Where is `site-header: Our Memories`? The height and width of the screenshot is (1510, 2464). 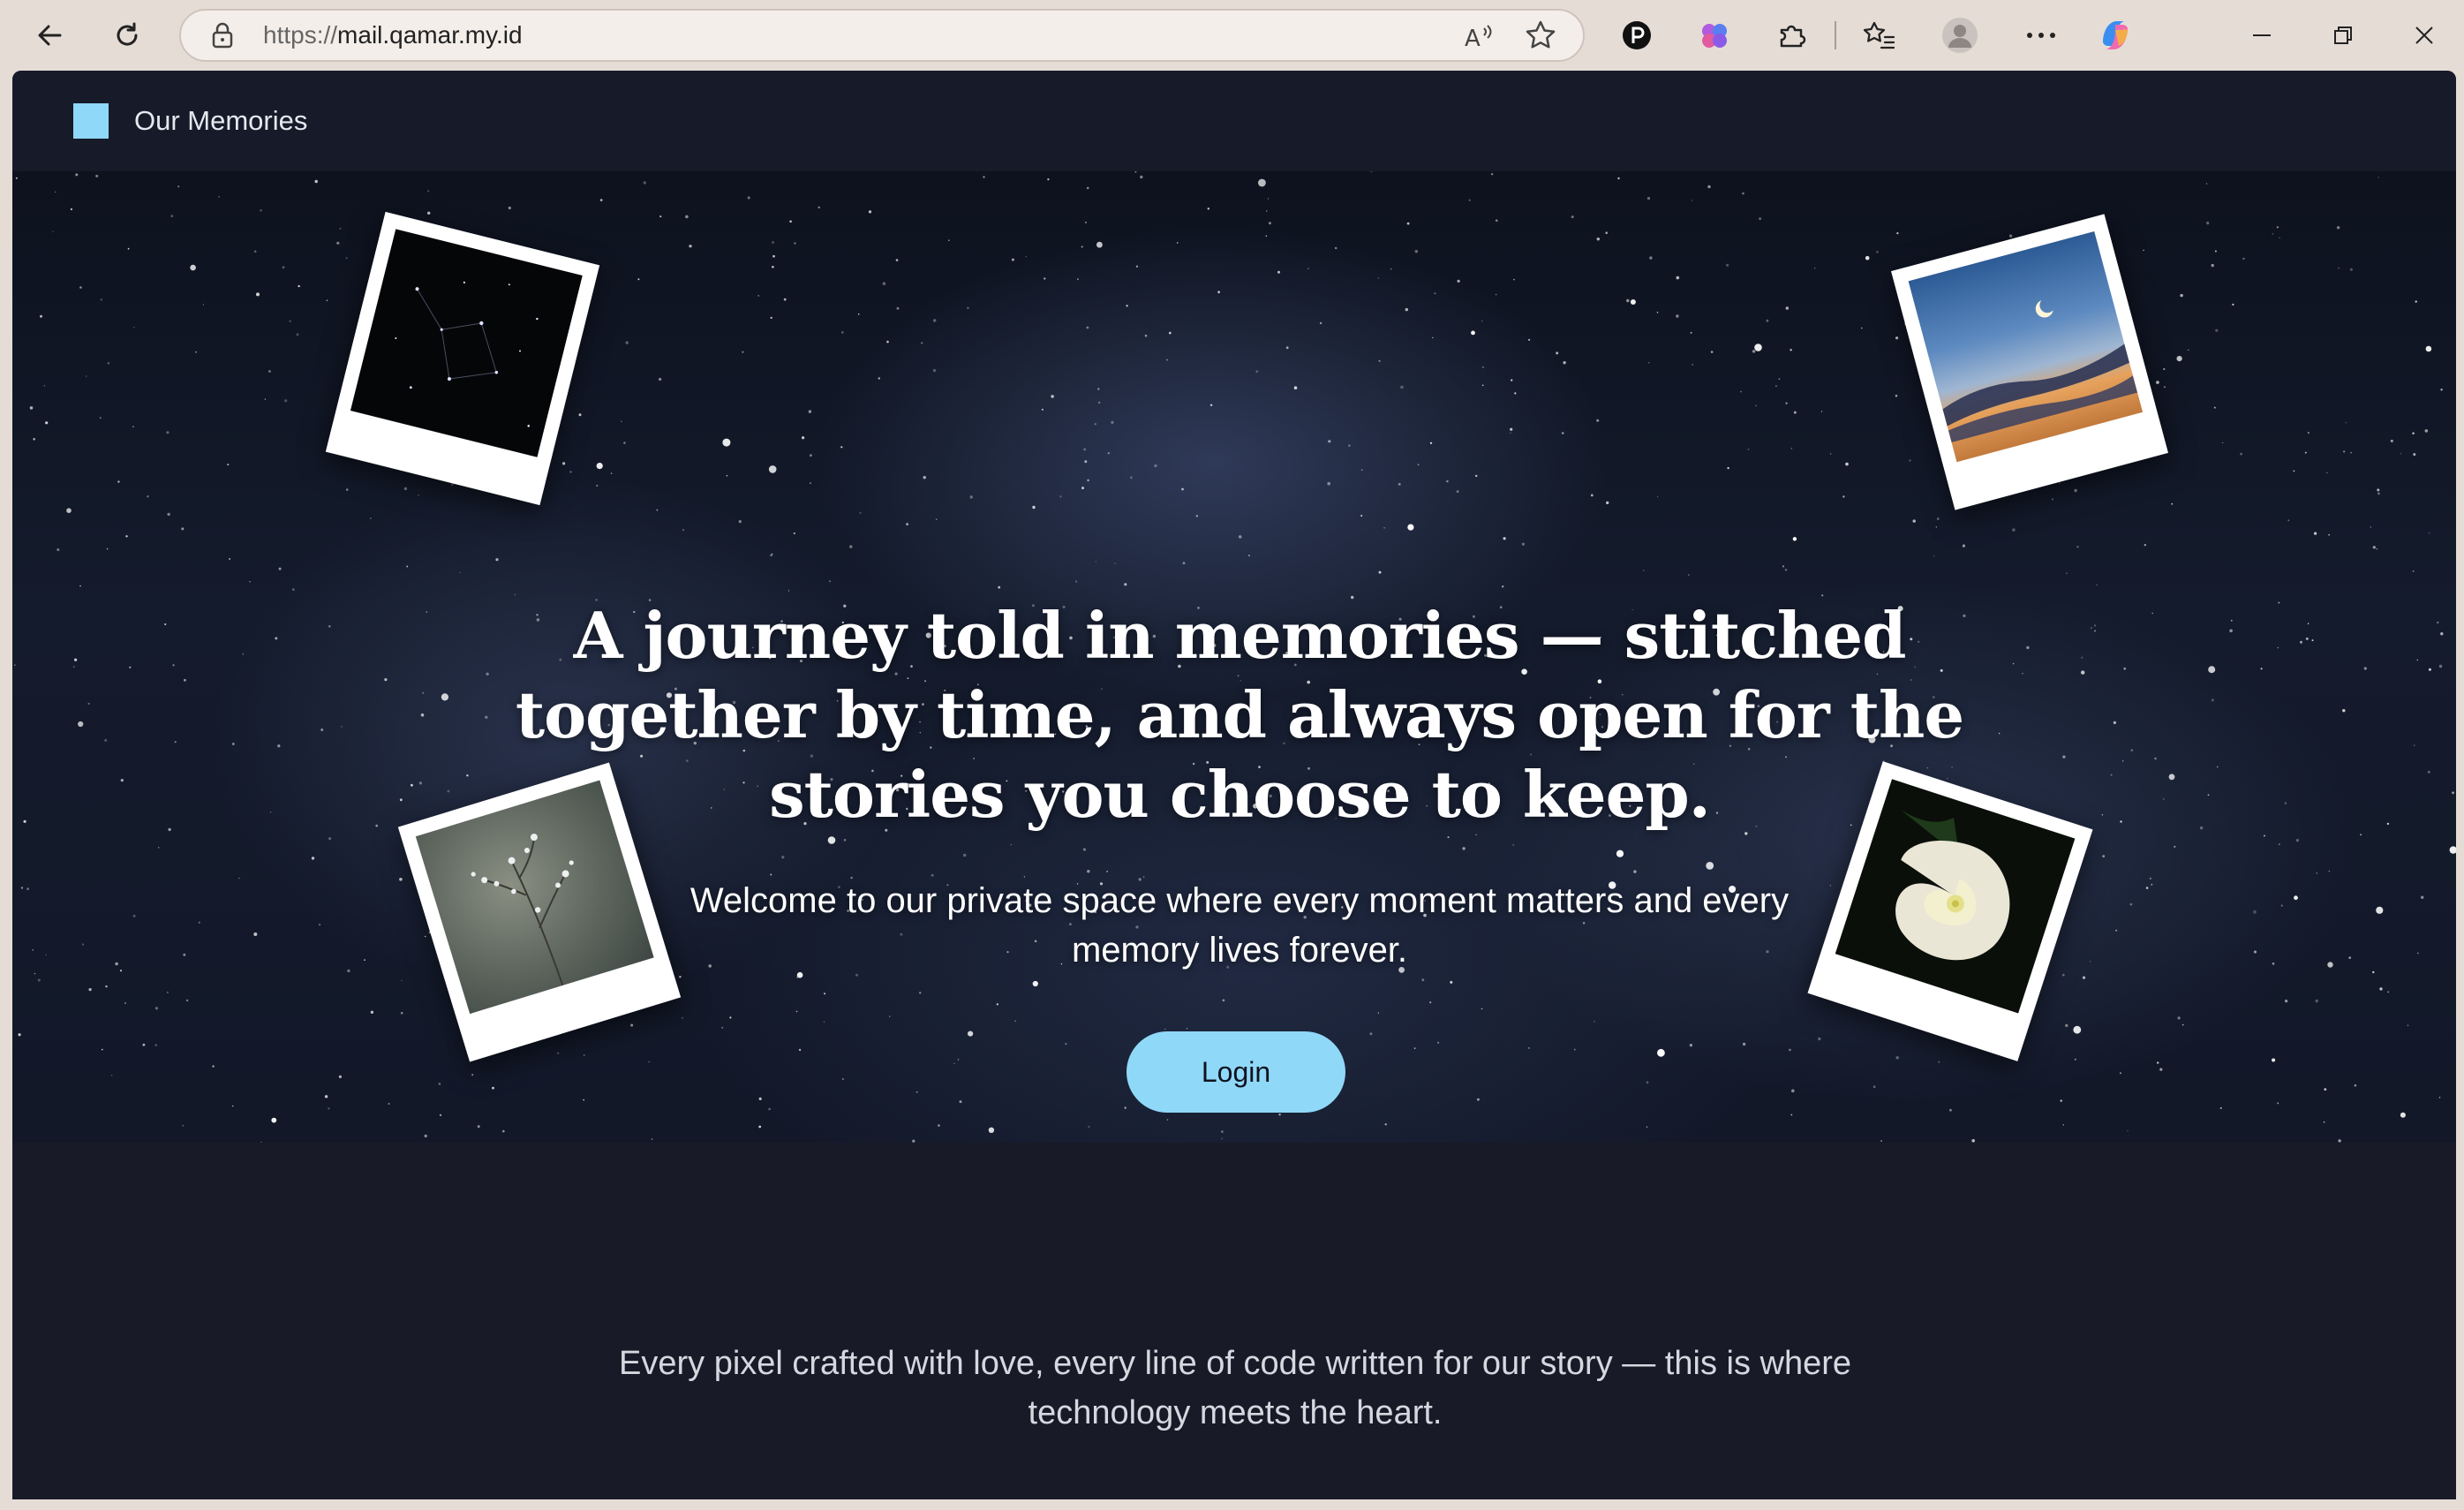 site-header: Our Memories is located at coordinates (1234, 121).